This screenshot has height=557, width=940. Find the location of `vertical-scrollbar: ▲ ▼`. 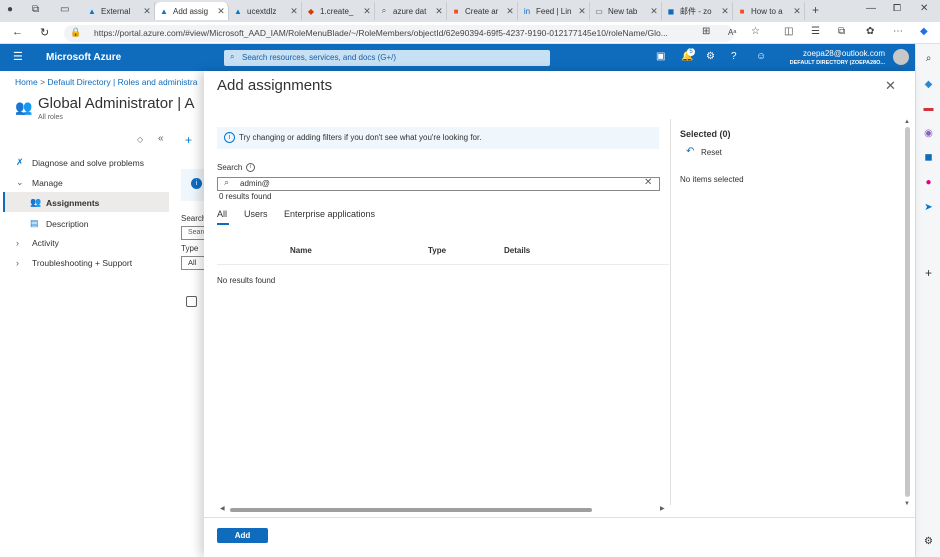

vertical-scrollbar: ▲ ▼ is located at coordinates (907, 315).